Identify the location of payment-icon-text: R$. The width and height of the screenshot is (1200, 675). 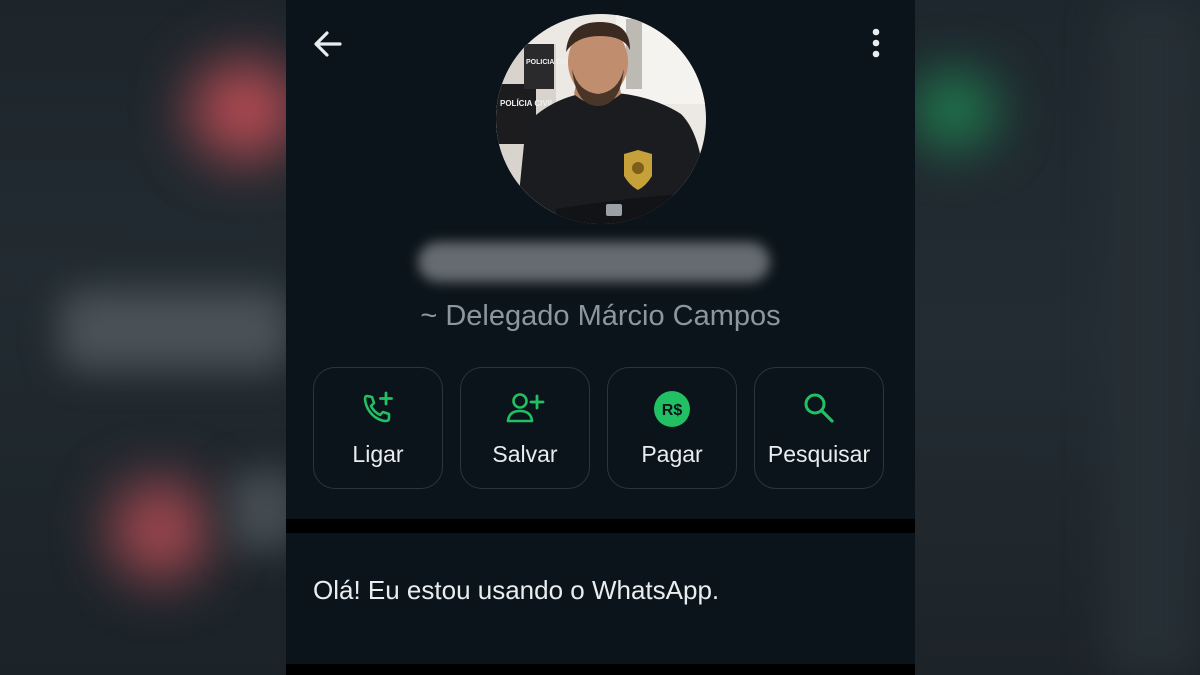
(672, 410).